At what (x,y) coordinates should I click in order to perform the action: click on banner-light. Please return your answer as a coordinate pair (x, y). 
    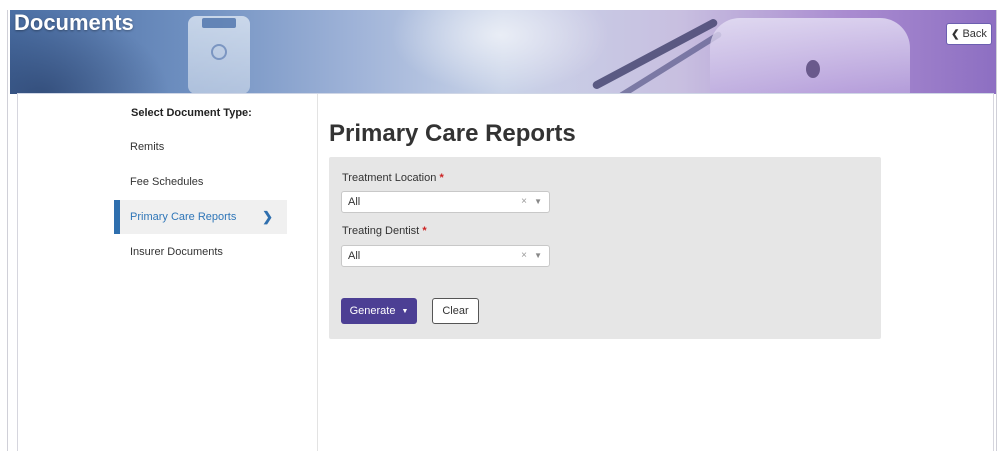
    Looking at the image, I should click on (500, 52).